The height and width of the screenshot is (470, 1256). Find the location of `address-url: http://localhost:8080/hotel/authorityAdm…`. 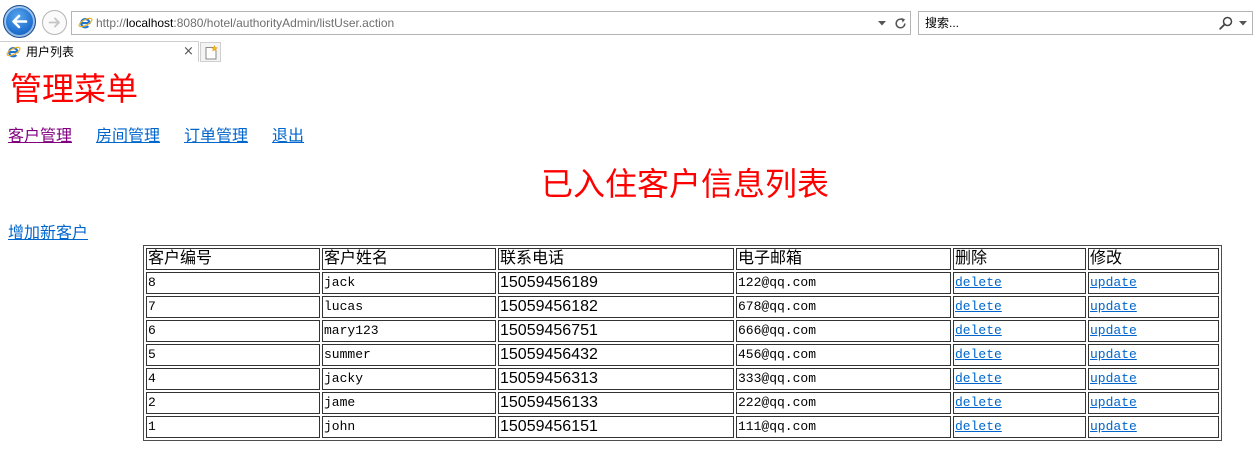

address-url: http://localhost:8080/hotel/authorityAdm… is located at coordinates (245, 23).